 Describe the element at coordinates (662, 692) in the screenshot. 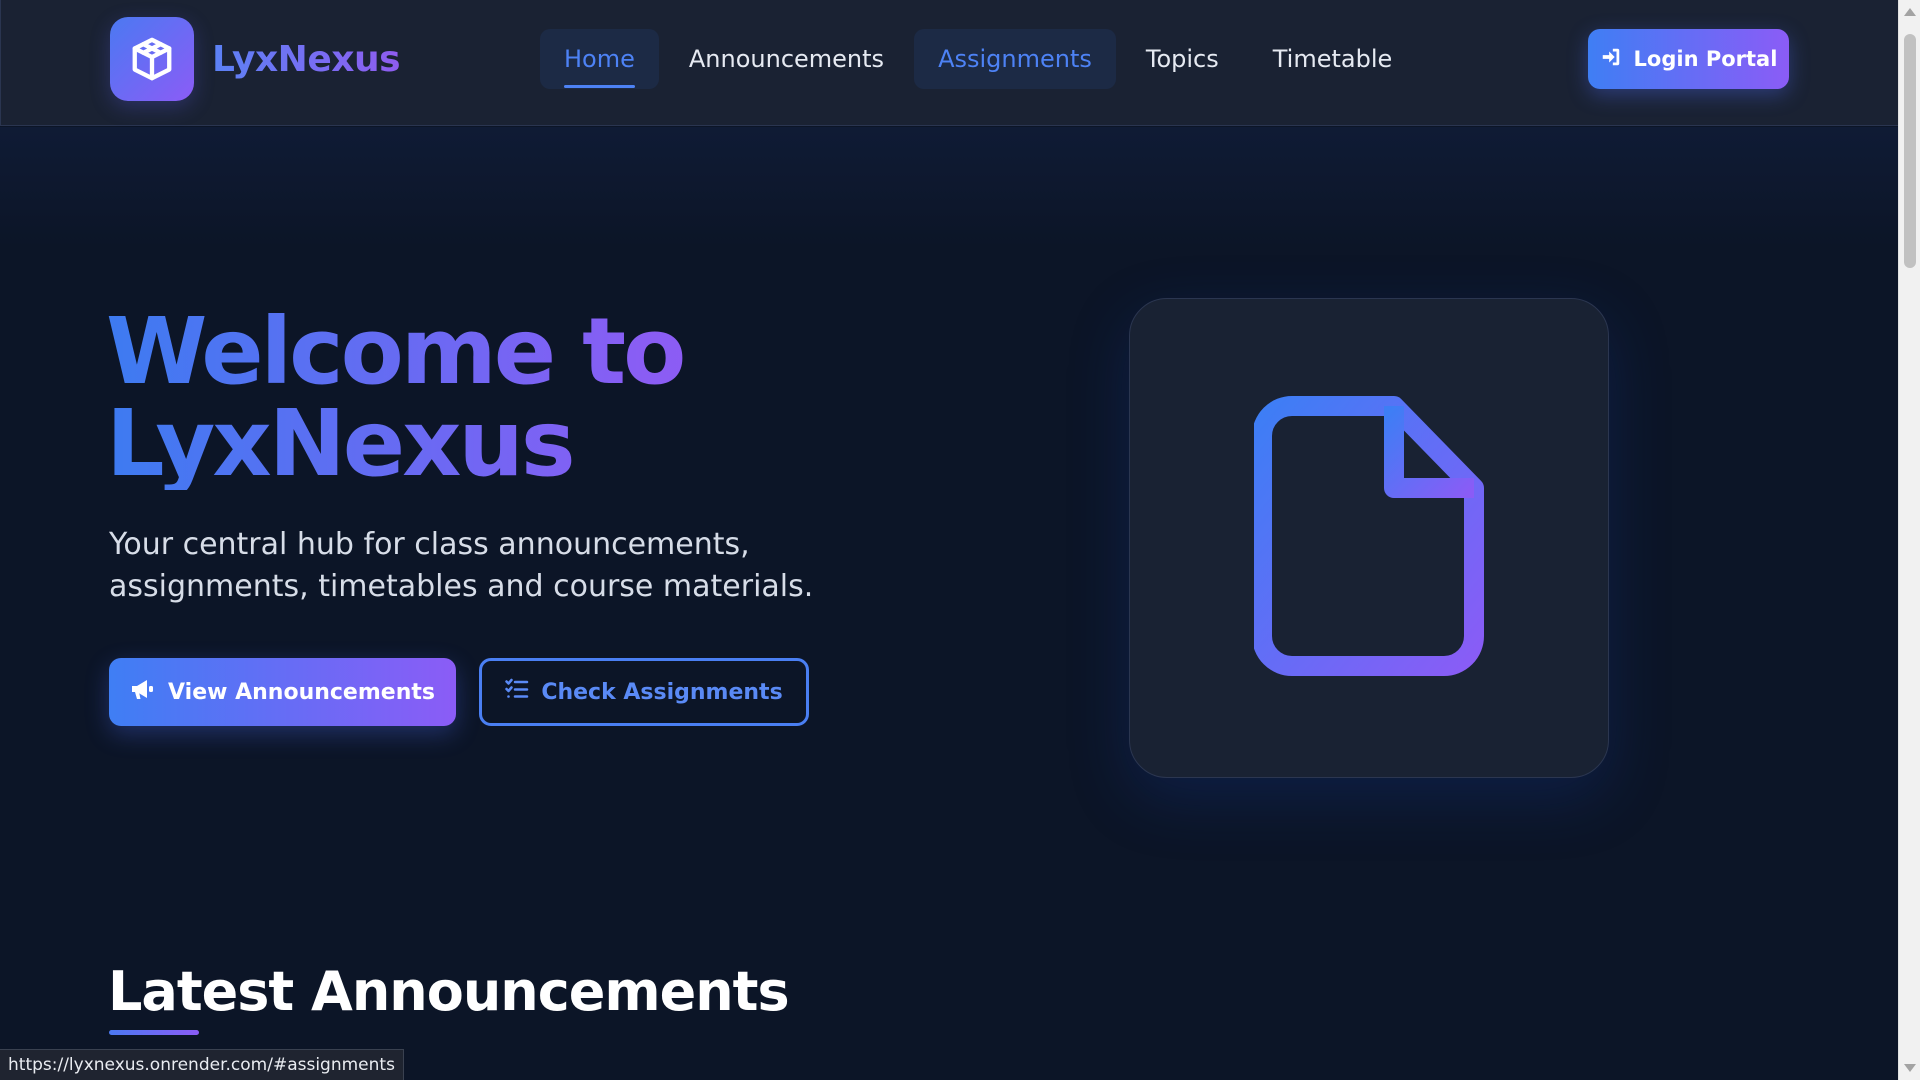

I see `check-assignments-label: Check Assignments` at that location.